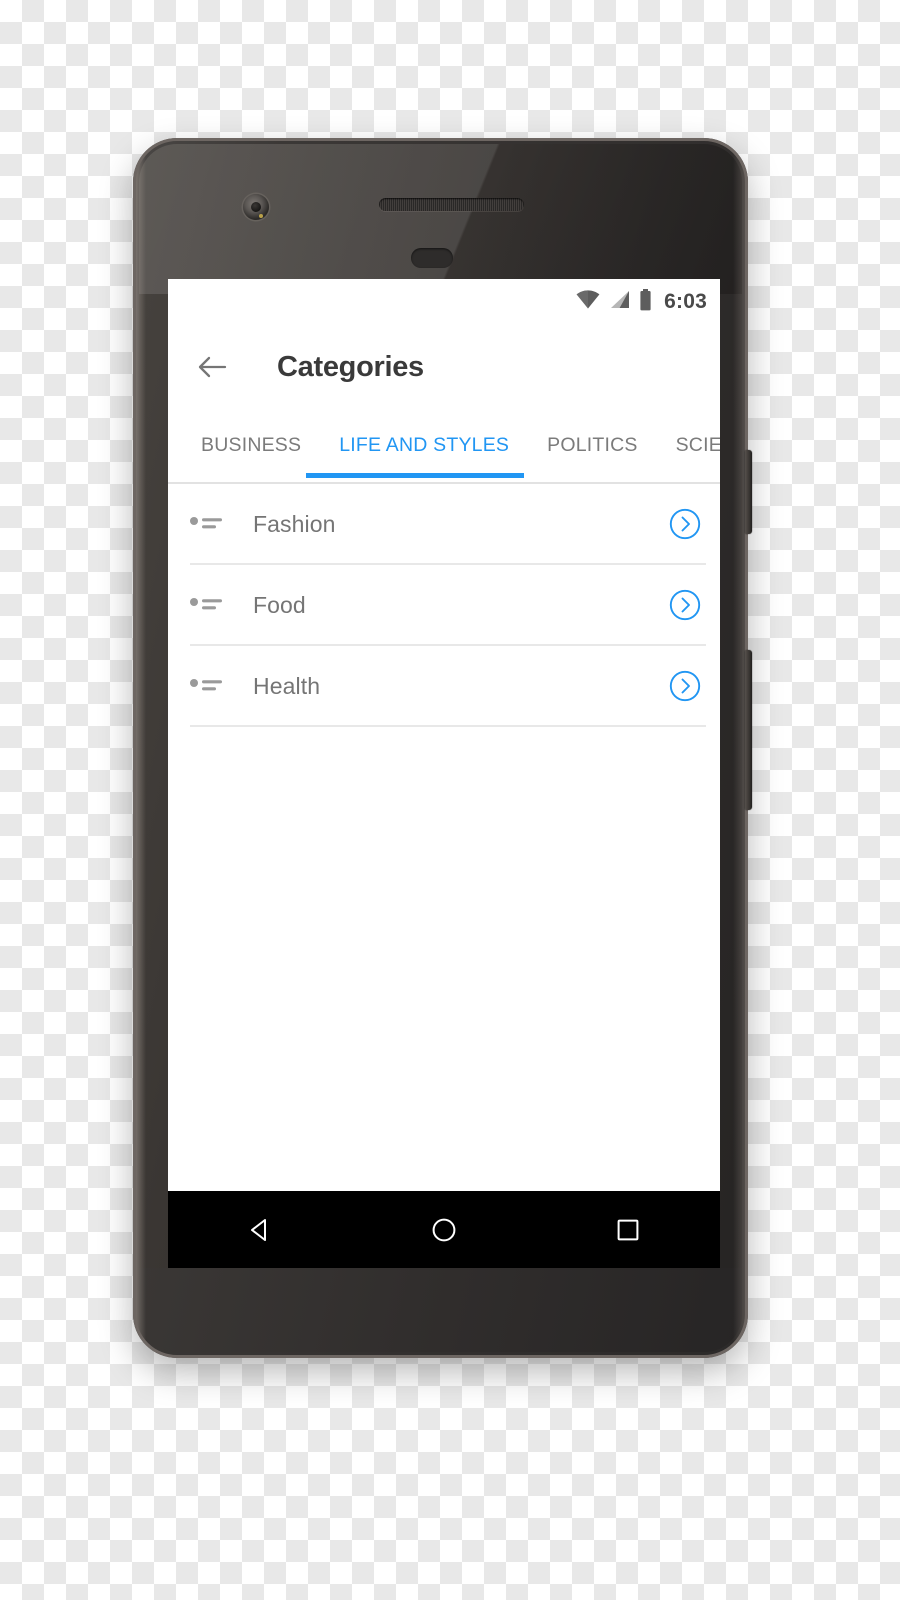 Image resolution: width=900 pixels, height=1600 pixels. Describe the element at coordinates (588, 302) in the screenshot. I see `wifi-icon` at that location.